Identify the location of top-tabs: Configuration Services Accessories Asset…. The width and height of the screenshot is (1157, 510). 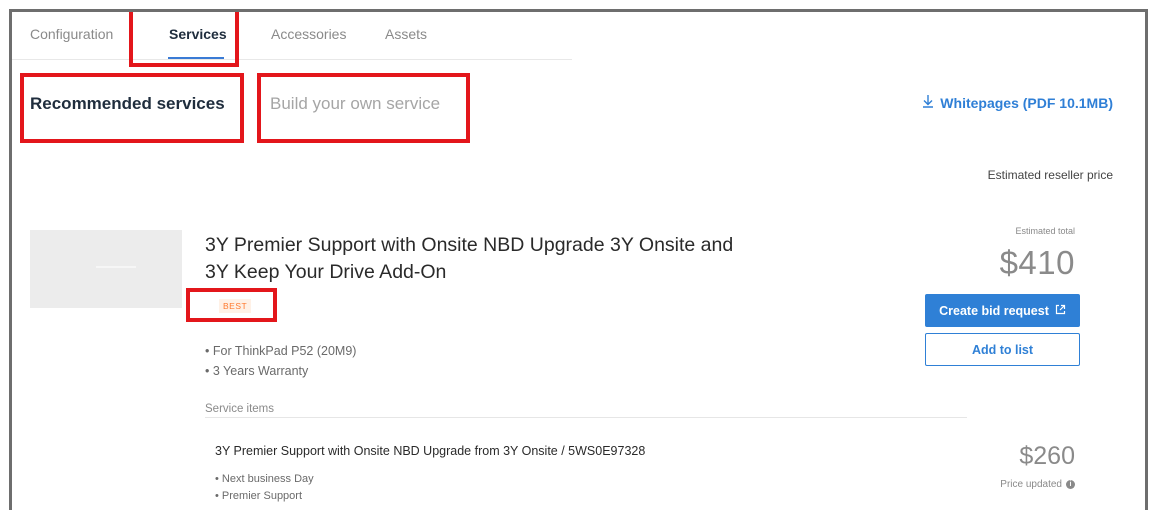
(578, 36).